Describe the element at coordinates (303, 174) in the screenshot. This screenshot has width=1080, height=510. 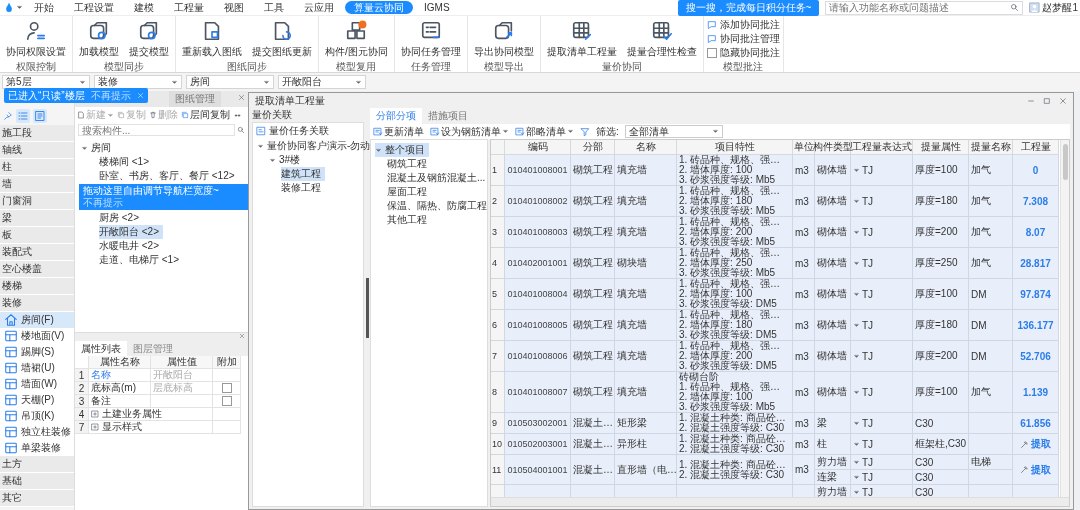
I see `tree-item: 建筑工程` at that location.